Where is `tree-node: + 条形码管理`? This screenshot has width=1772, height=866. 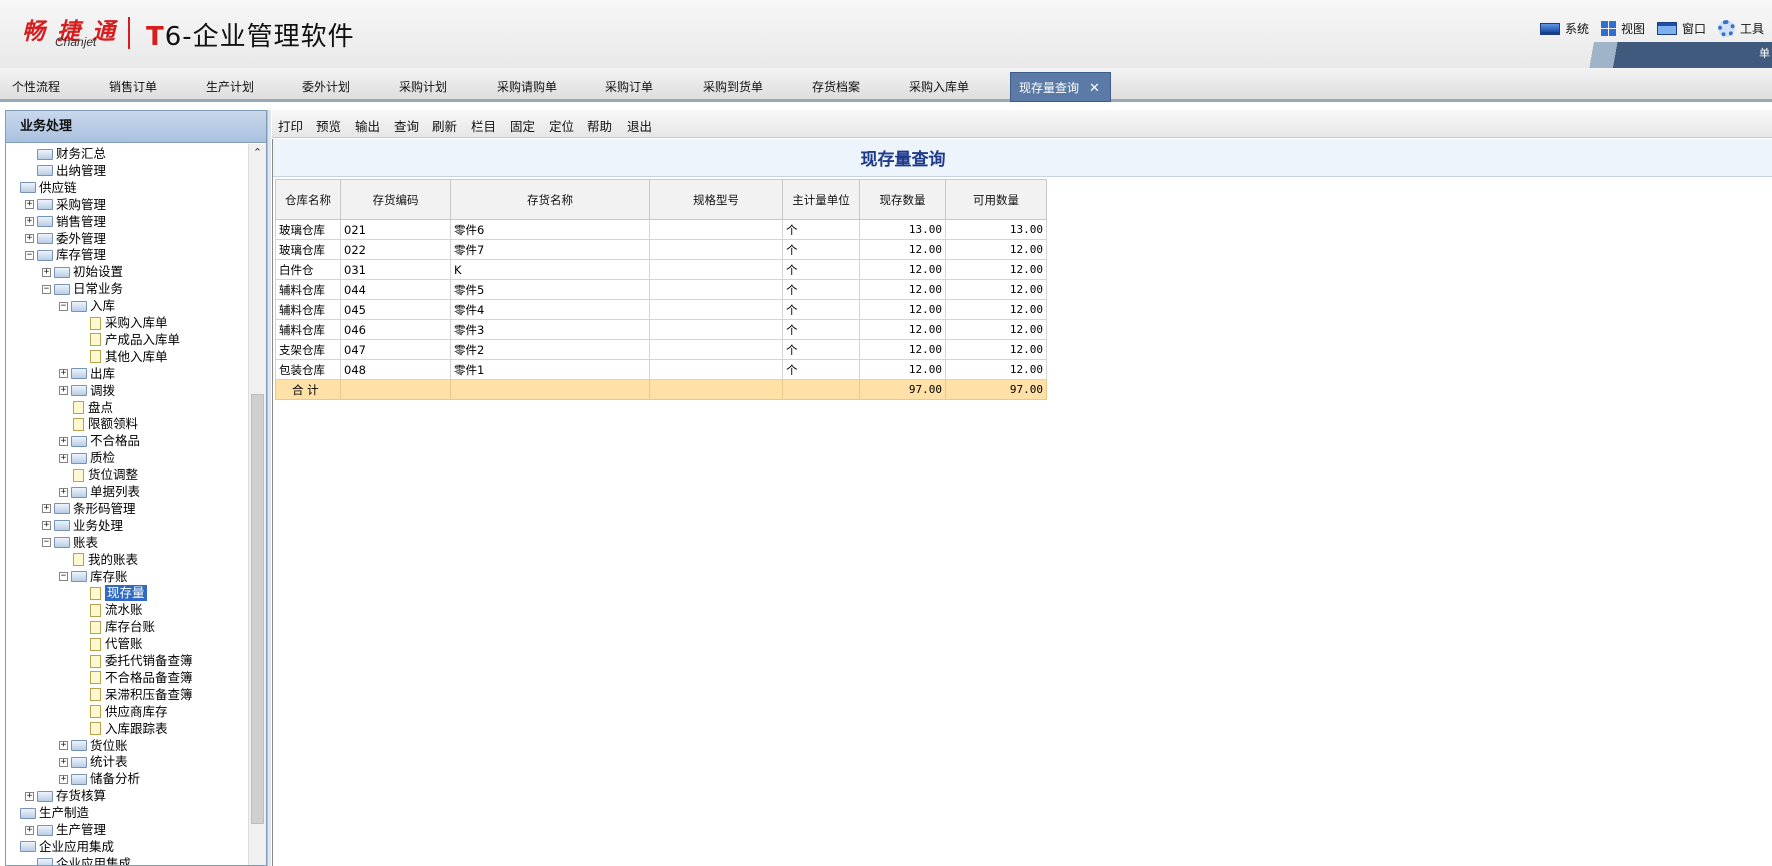 tree-node: + 条形码管理 is located at coordinates (89, 509).